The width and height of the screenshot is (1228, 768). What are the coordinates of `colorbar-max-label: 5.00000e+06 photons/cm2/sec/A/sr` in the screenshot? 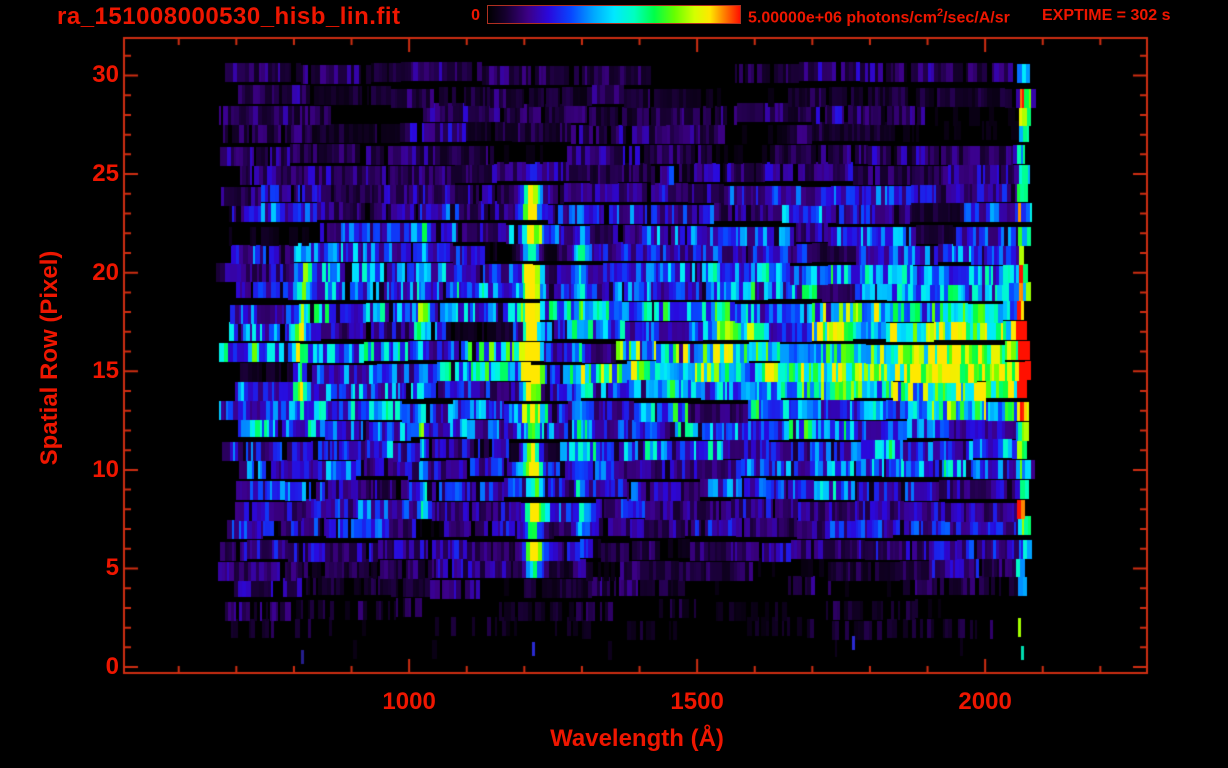 It's located at (879, 17).